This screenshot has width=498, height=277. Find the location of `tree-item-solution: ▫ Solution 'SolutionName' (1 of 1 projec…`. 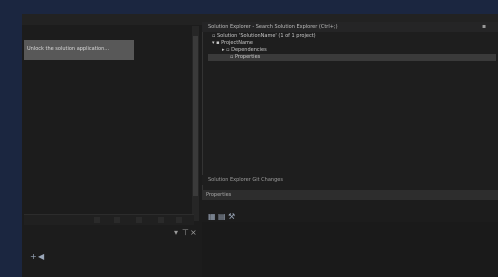

tree-item-solution: ▫ Solution 'SolutionName' (1 of 1 projec… is located at coordinates (352, 36).